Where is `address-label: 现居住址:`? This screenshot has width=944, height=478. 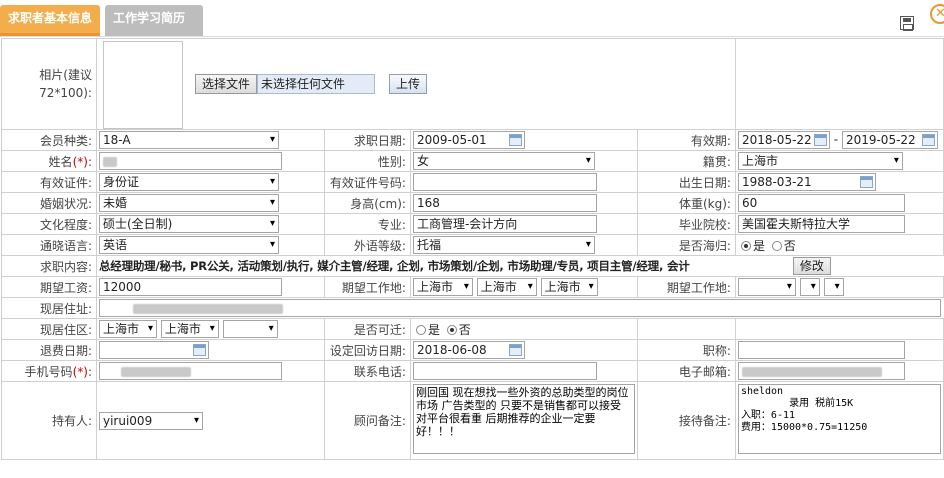
address-label: 现居住址: is located at coordinates (49, 308).